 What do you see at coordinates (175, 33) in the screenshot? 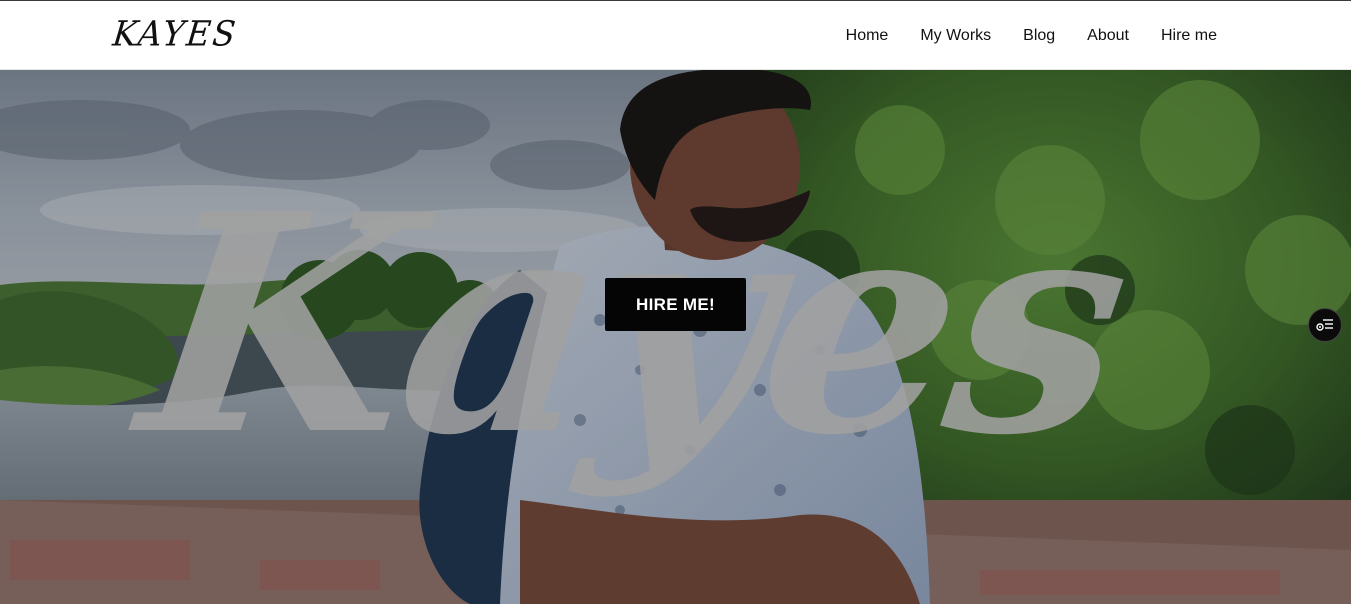
I see `site-logo: KAYES` at bounding box center [175, 33].